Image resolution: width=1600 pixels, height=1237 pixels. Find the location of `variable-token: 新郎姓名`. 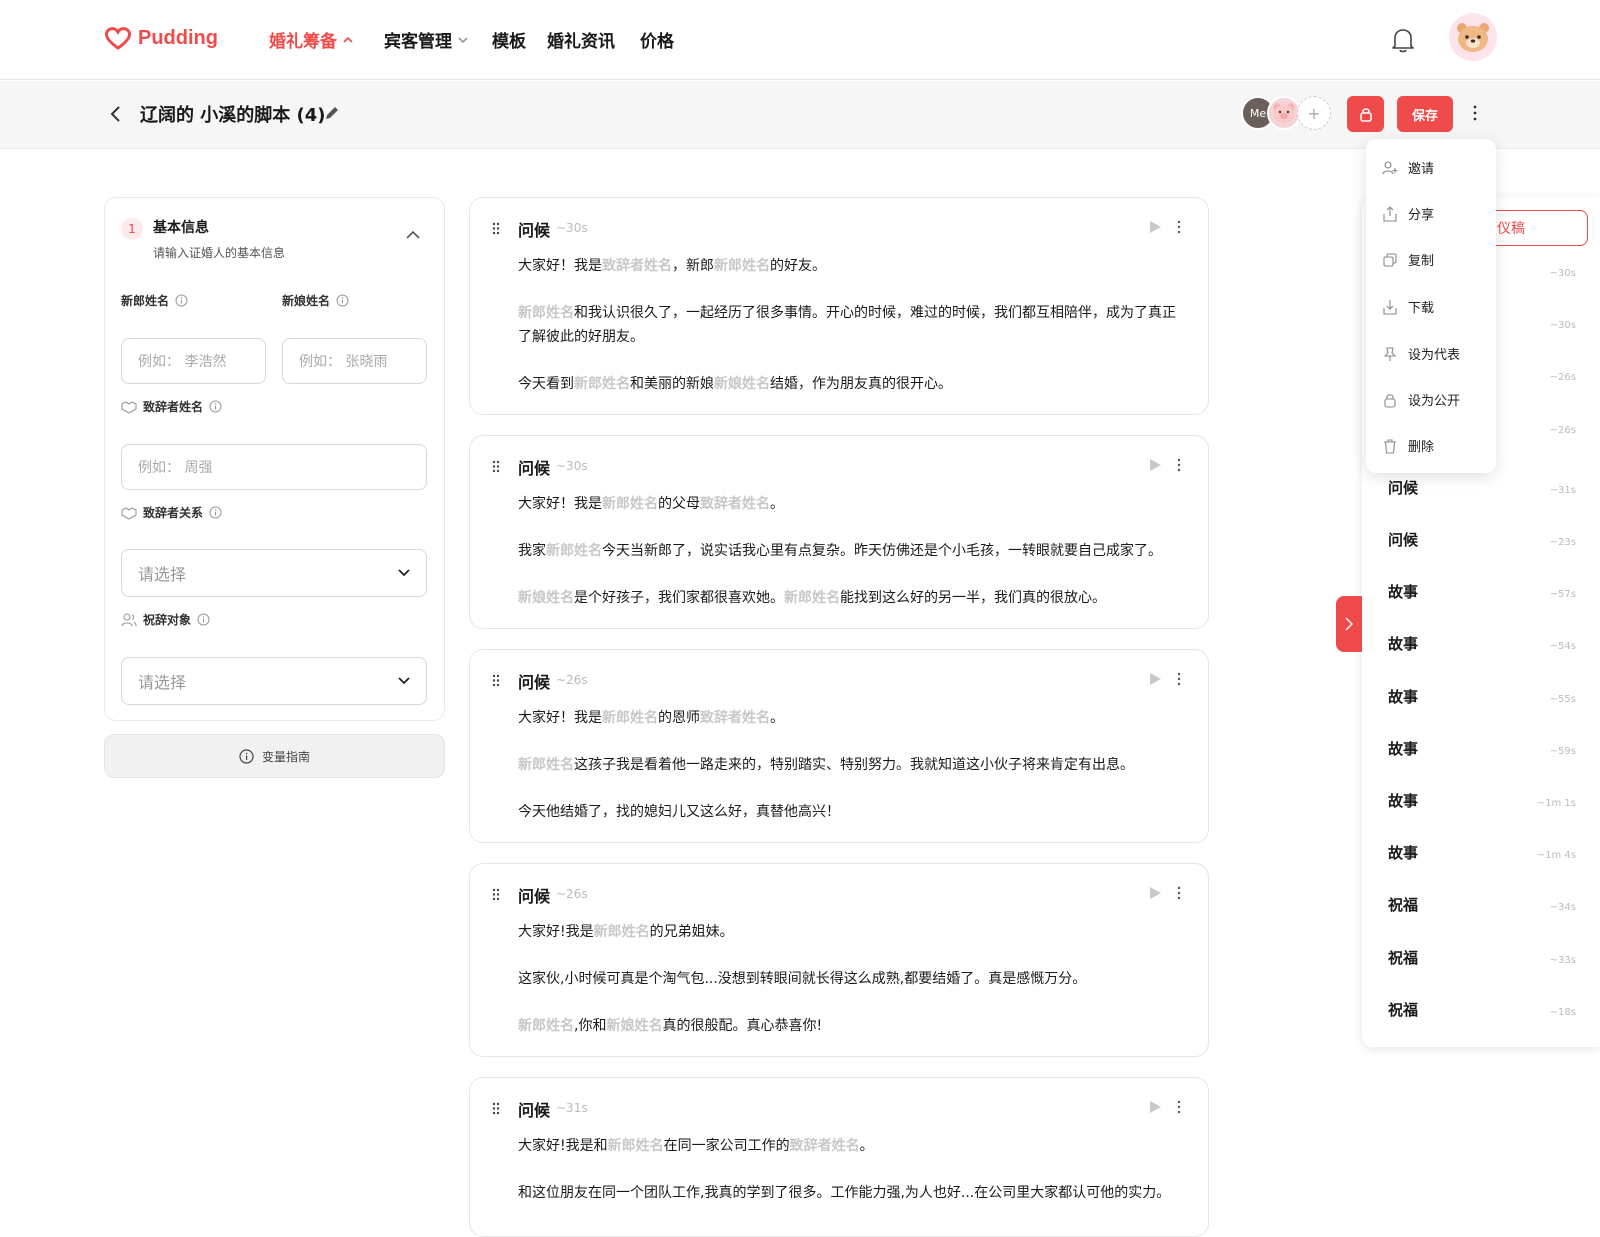

variable-token: 新郎姓名 is located at coordinates (812, 598).